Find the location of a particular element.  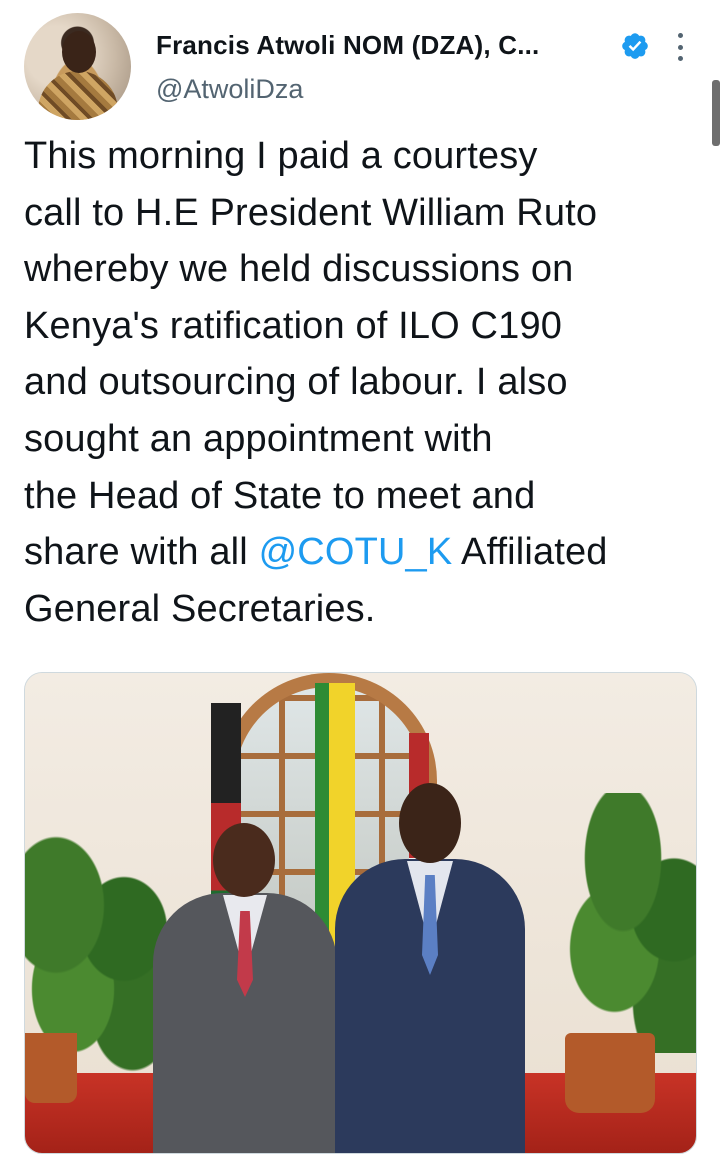

avatar is located at coordinates (77, 66).